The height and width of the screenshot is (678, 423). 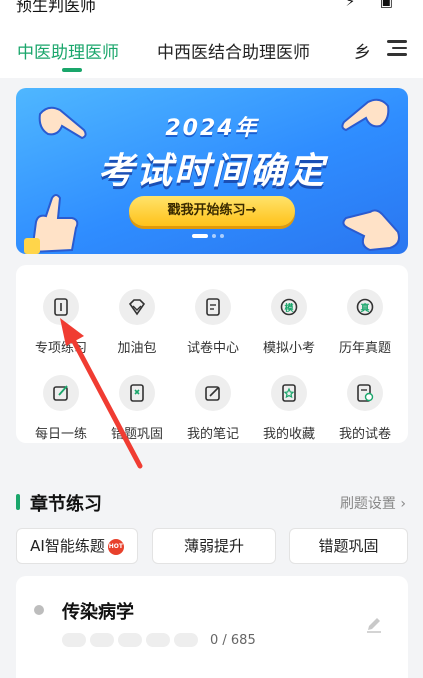 I want to click on grid-item-boost-pack: 加油包, so click(x=137, y=314).